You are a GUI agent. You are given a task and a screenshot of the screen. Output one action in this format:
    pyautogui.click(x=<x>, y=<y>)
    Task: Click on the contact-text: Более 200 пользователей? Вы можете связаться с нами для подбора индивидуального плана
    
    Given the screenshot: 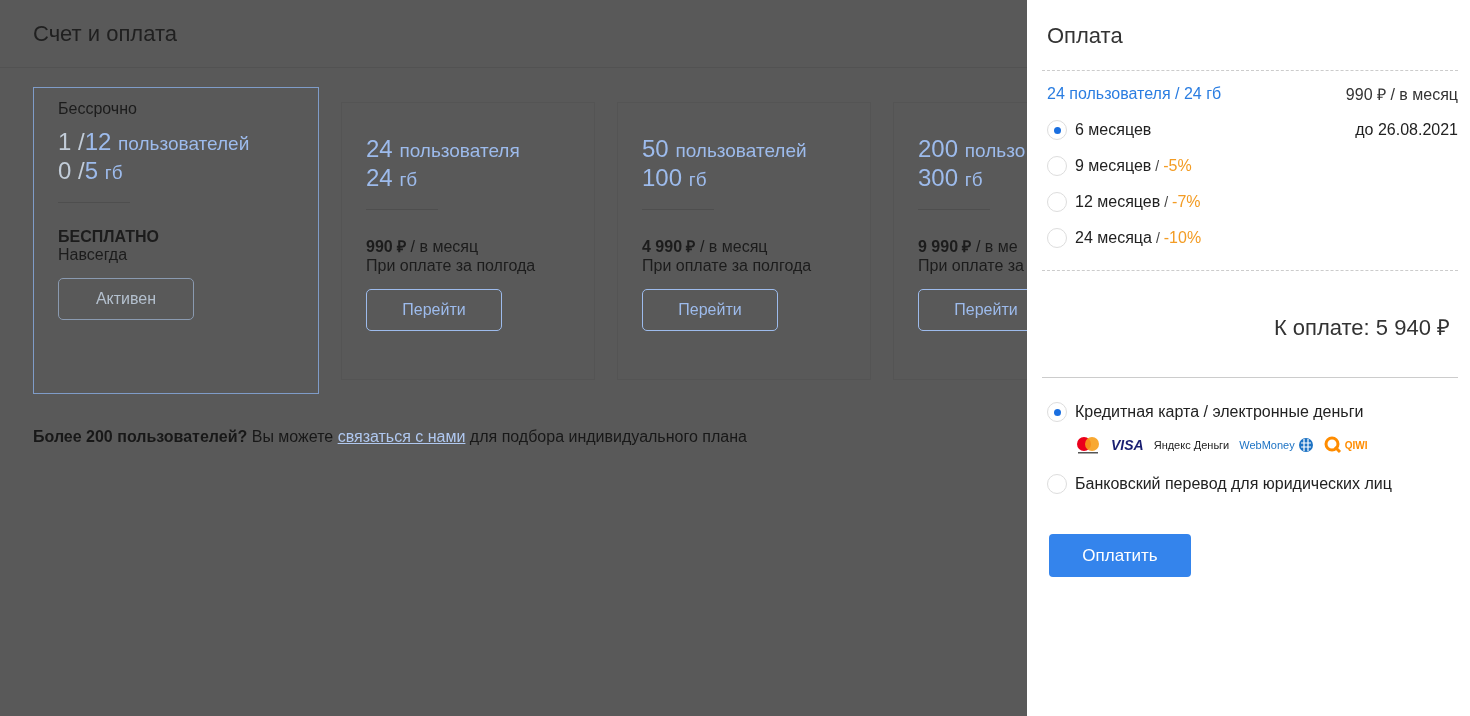 What is the action you would take?
    pyautogui.click(x=390, y=437)
    